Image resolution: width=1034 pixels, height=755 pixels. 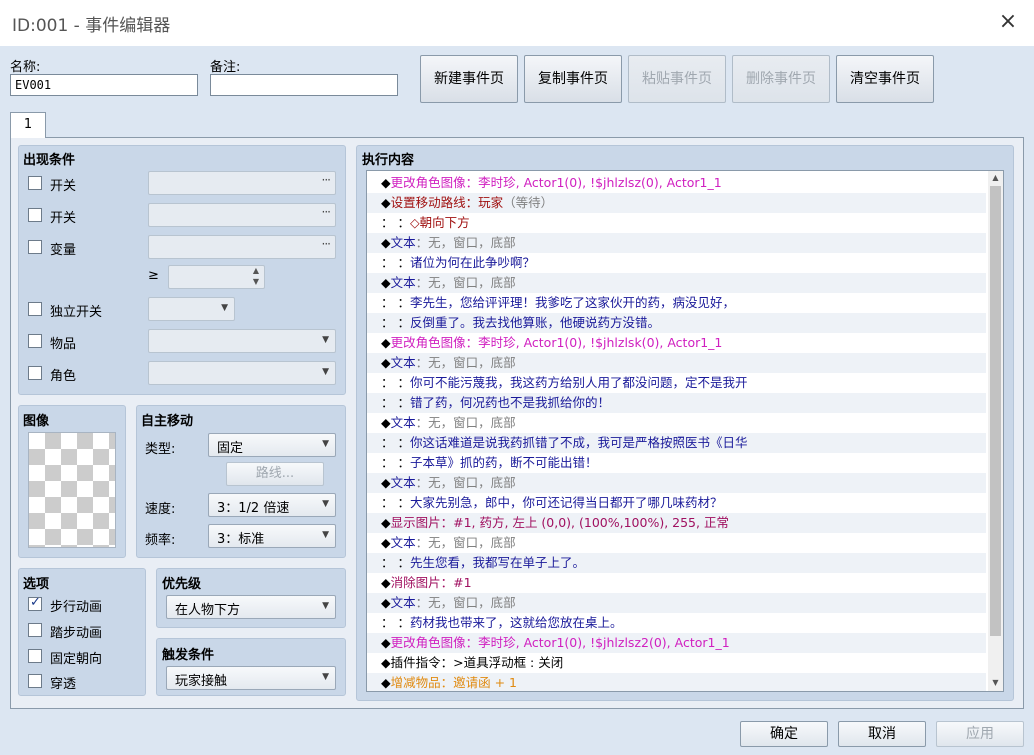 I want to click on command-row: ： ：你可不能污蔑我，我这药方给别人用了都没问题，定不是我开, so click(x=676, y=383).